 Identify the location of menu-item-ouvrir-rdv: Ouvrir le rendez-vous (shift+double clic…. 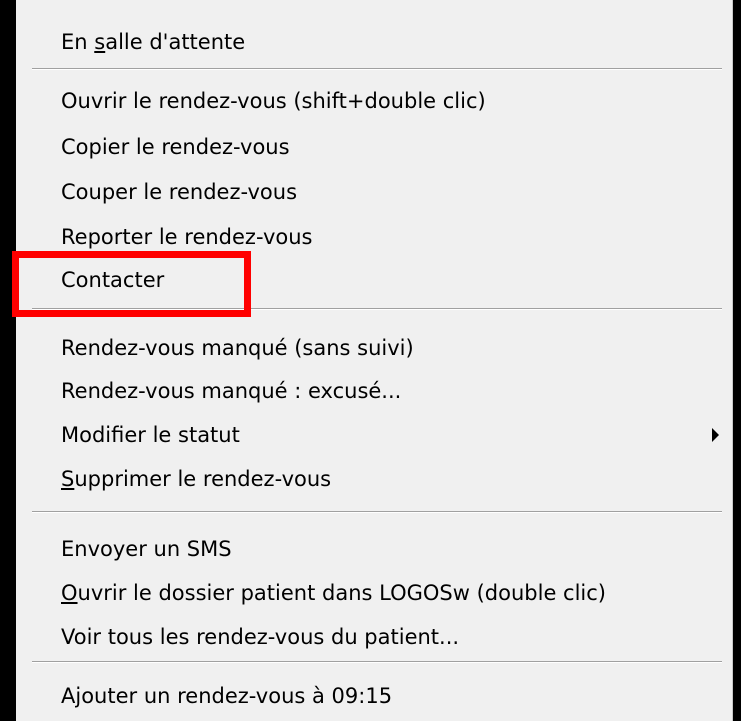
(374, 101).